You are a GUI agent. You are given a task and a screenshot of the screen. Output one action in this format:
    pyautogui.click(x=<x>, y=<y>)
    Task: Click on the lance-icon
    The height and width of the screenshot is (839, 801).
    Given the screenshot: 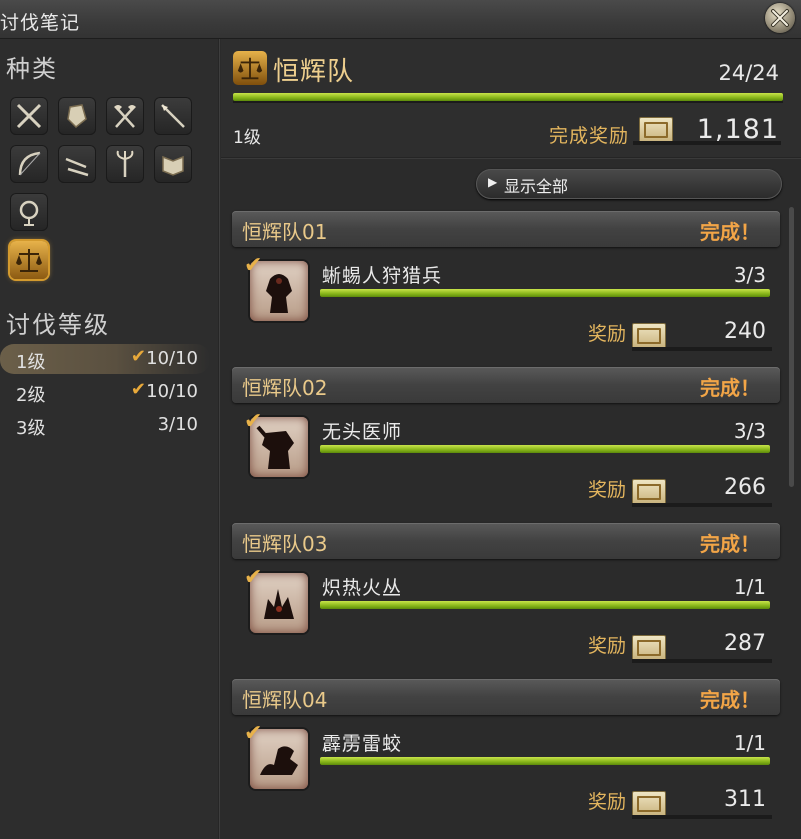 What is the action you would take?
    pyautogui.click(x=173, y=116)
    